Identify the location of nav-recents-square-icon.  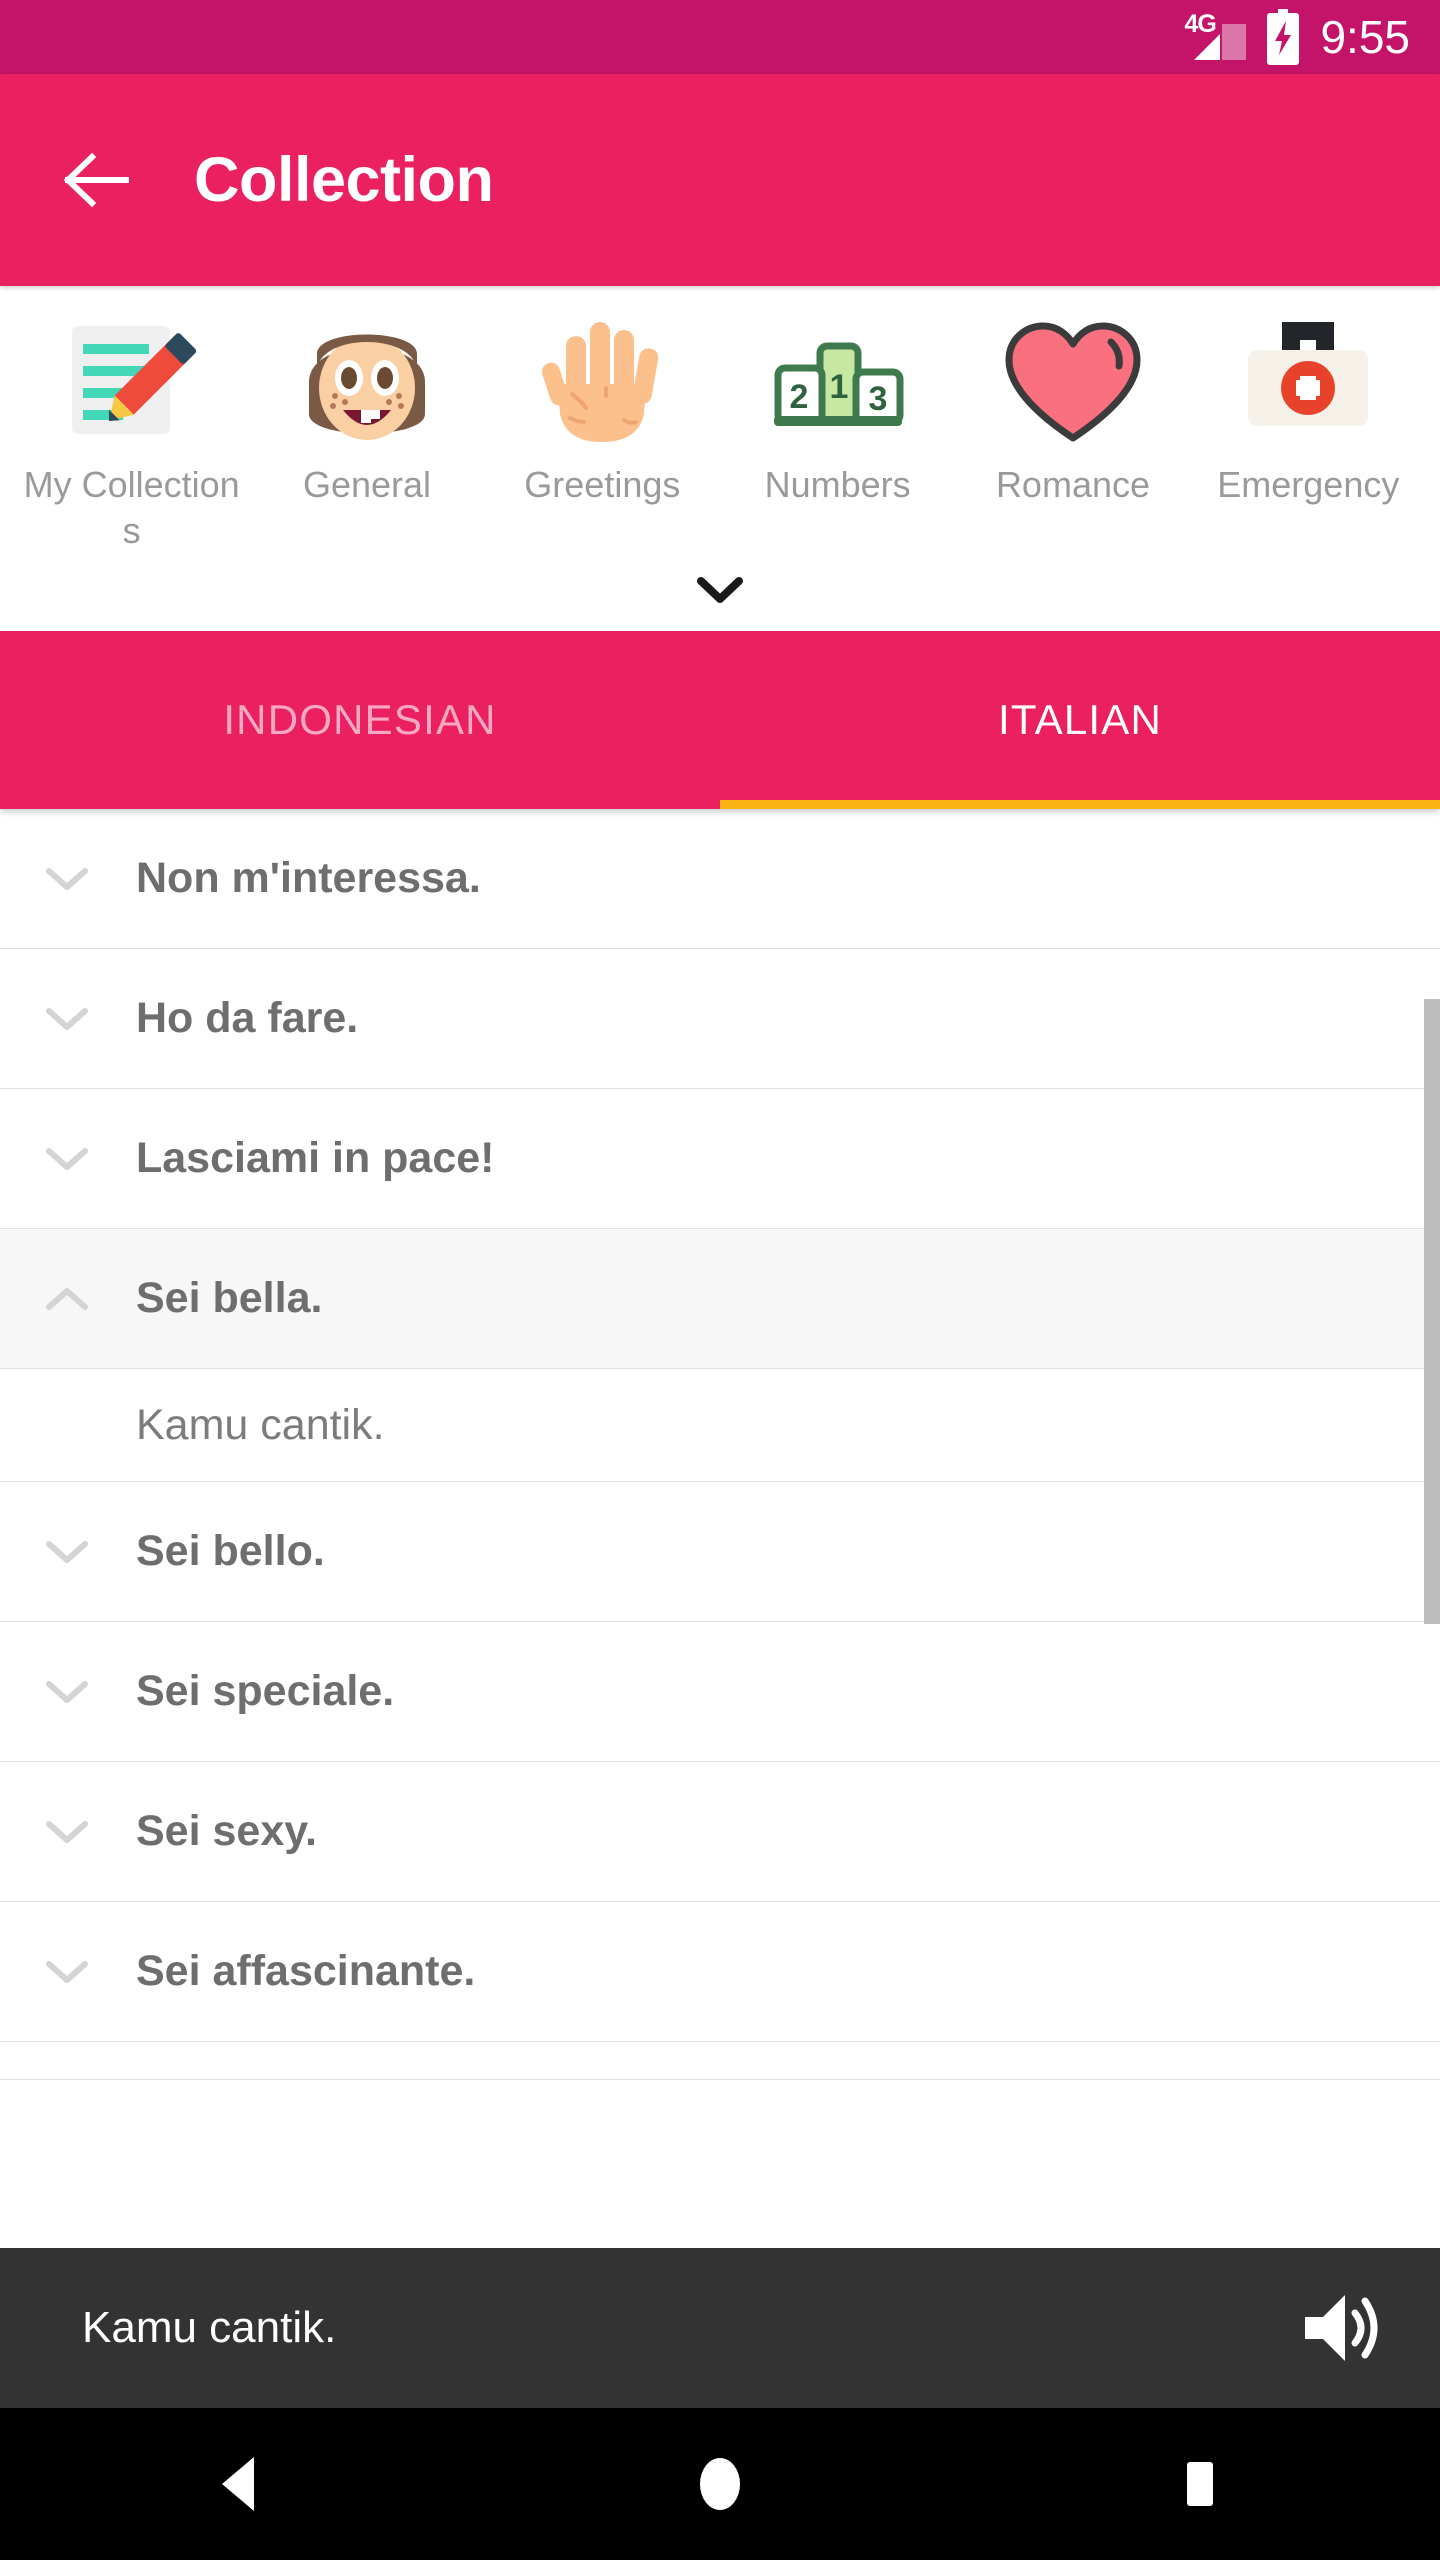
(1200, 2484).